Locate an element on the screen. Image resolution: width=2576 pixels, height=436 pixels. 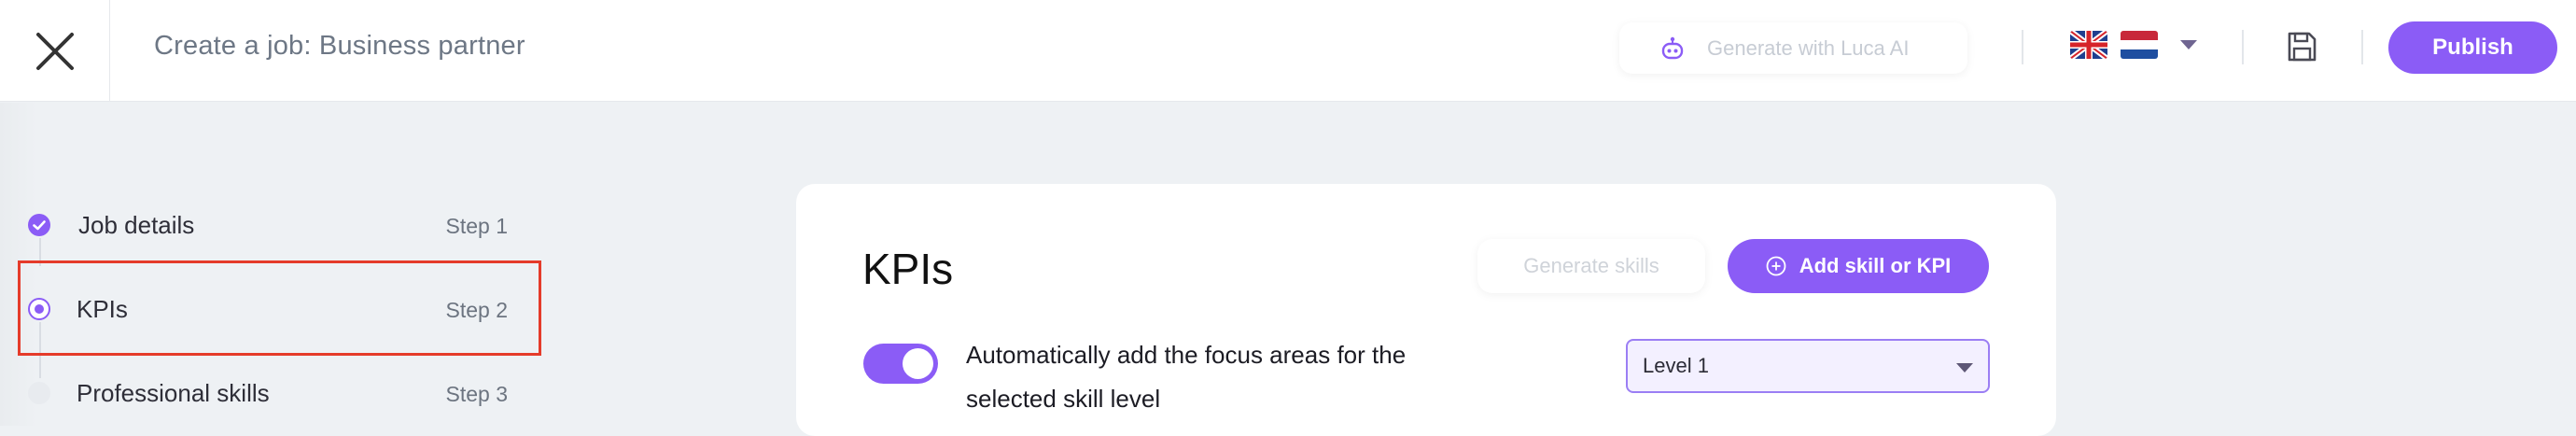
generate-with-ai-button: Generate with Luca AI is located at coordinates (1793, 48).